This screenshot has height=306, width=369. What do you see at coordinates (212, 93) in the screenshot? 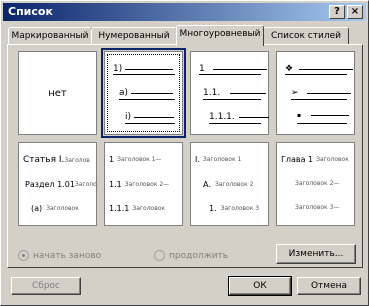
I see `level-marker: 1.1.` at bounding box center [212, 93].